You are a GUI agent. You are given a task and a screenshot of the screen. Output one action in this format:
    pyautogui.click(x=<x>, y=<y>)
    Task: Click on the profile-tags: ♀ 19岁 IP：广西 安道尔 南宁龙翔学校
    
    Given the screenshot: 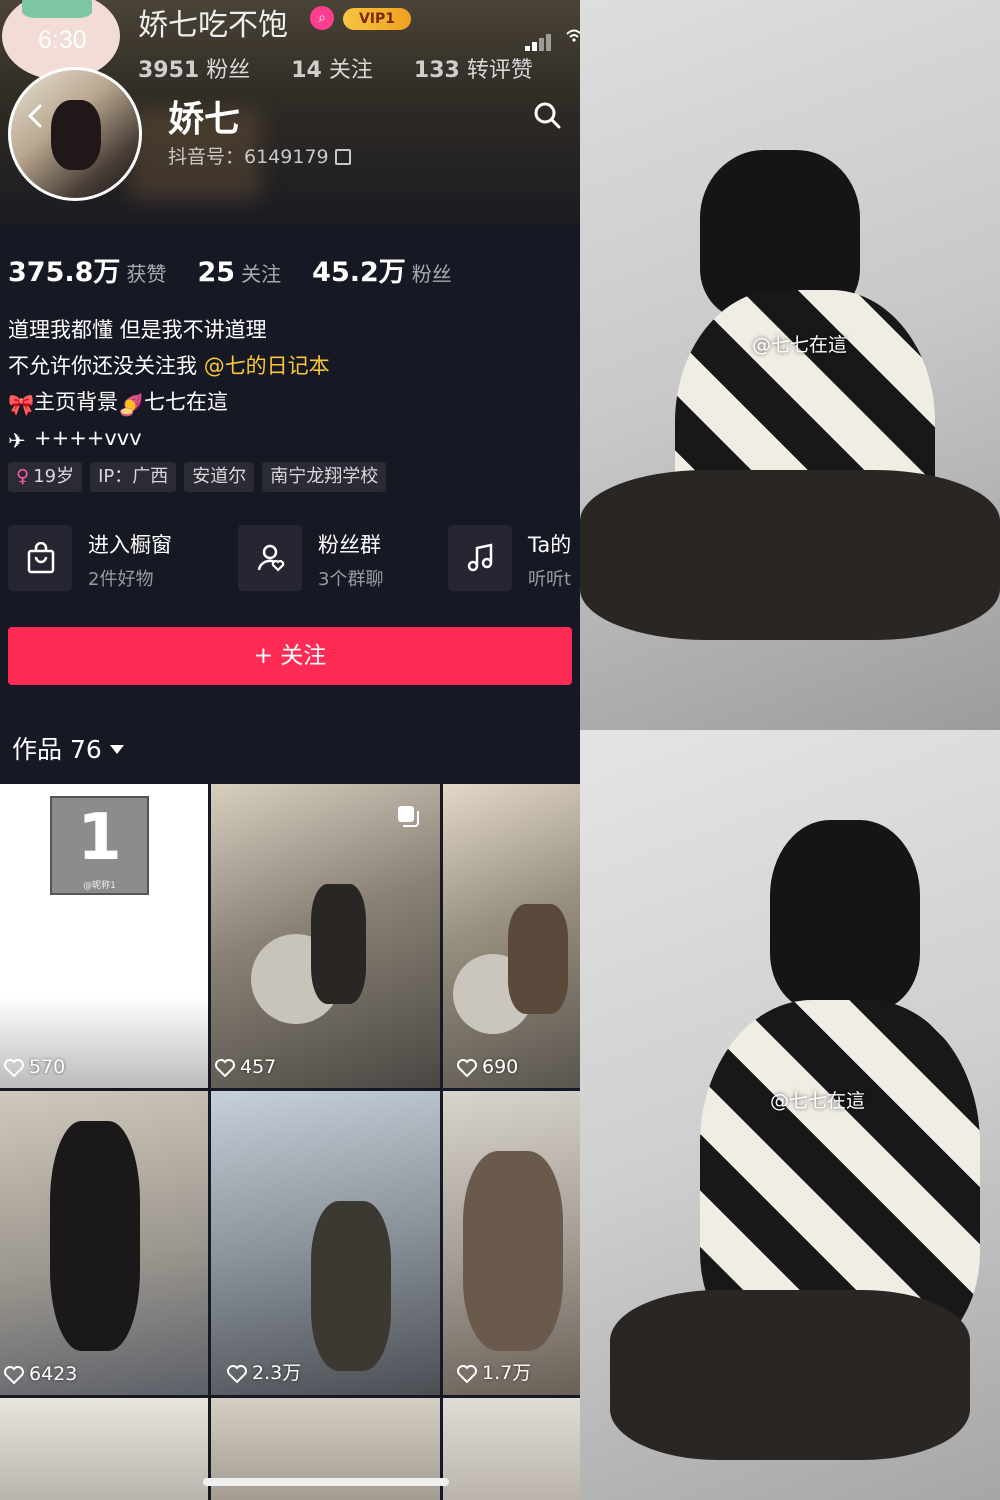 What is the action you would take?
    pyautogui.click(x=201, y=477)
    